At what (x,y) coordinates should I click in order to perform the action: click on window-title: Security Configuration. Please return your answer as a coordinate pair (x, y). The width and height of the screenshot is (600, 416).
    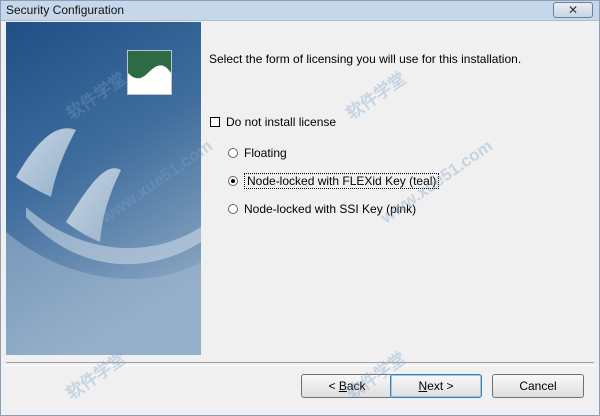
    Looking at the image, I should click on (65, 10).